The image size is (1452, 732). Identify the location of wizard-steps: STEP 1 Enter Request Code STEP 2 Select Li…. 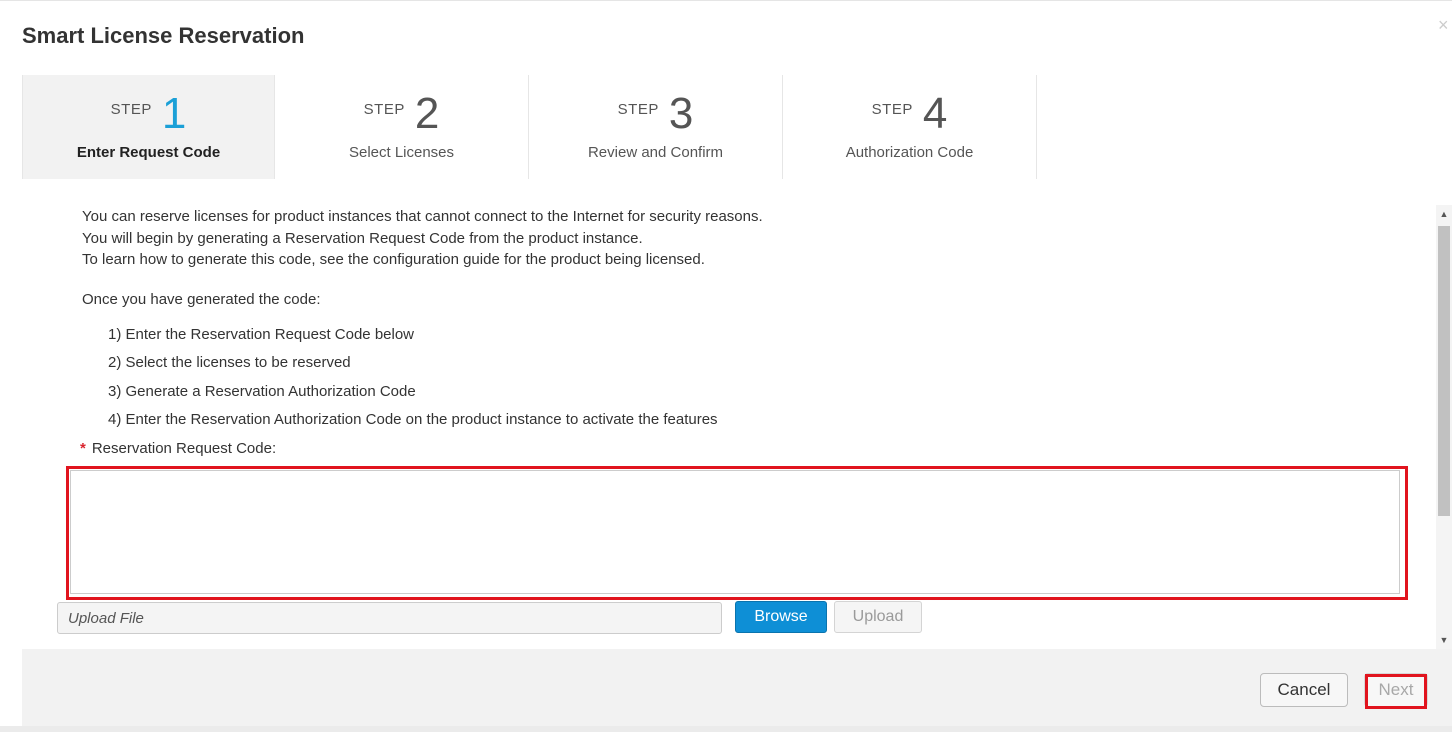
(529, 127).